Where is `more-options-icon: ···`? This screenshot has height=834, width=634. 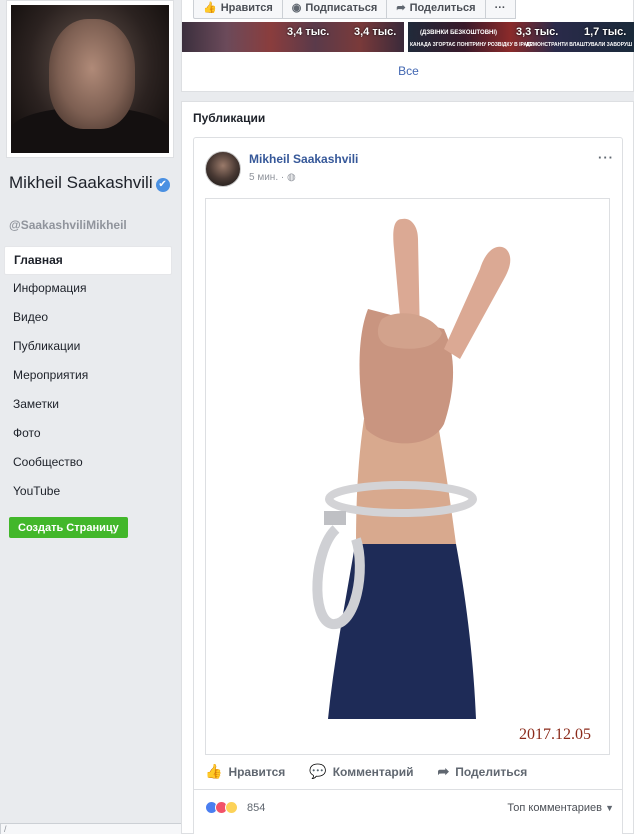 more-options-icon: ··· is located at coordinates (500, 7).